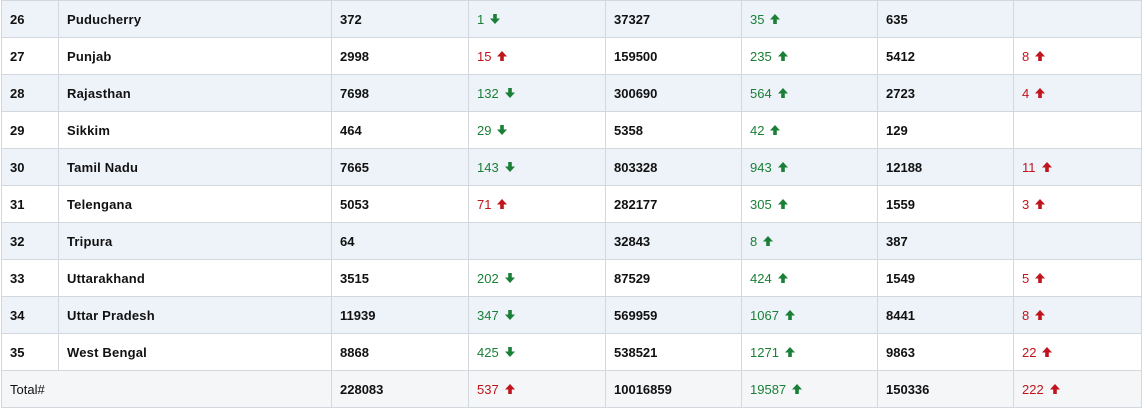  Describe the element at coordinates (30, 278) in the screenshot. I see `serial-number: 33` at that location.